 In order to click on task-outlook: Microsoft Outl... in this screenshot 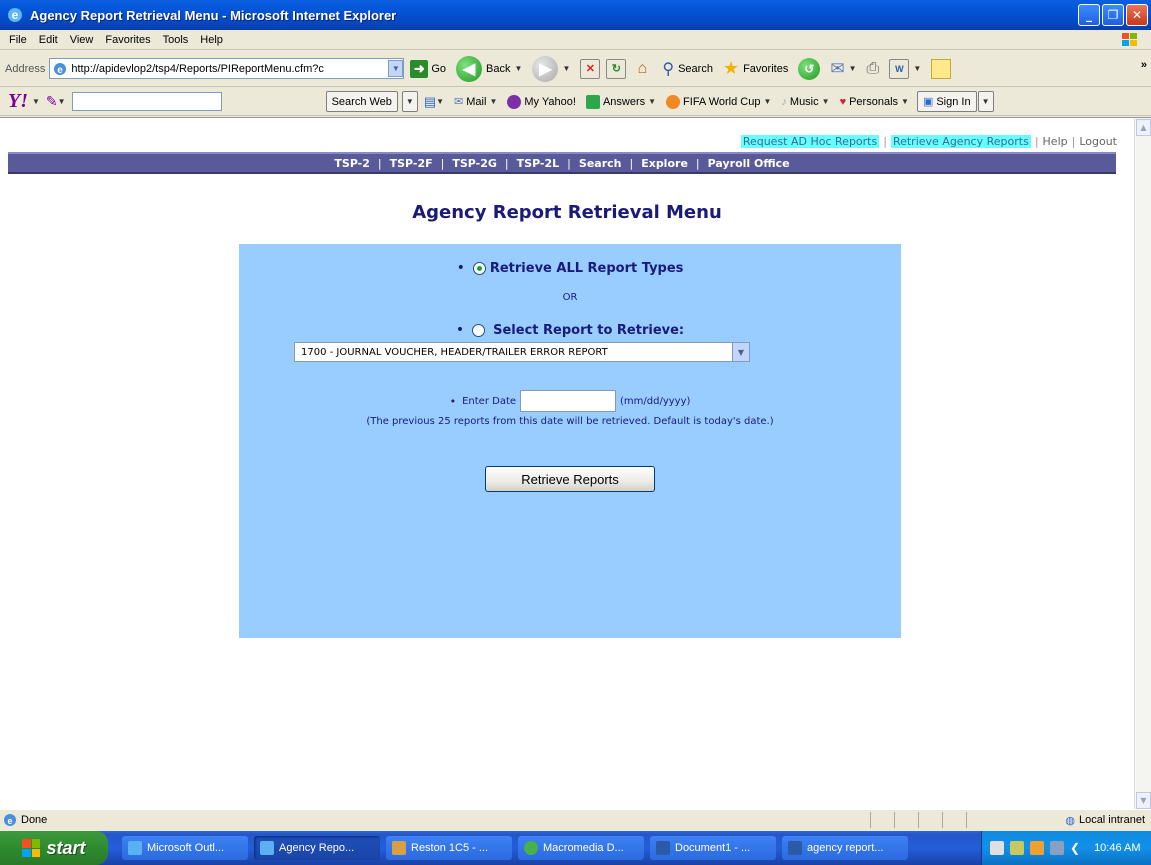, I will do `click(185, 848)`.